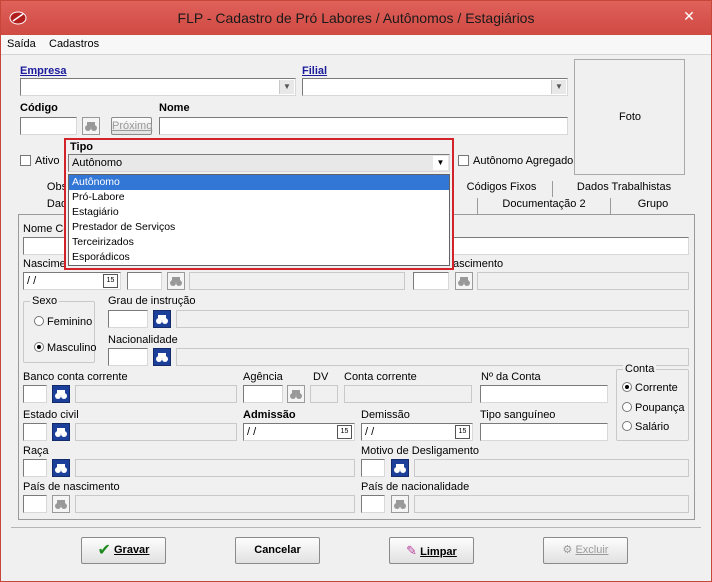  I want to click on empresa-combo: ▼, so click(158, 87).